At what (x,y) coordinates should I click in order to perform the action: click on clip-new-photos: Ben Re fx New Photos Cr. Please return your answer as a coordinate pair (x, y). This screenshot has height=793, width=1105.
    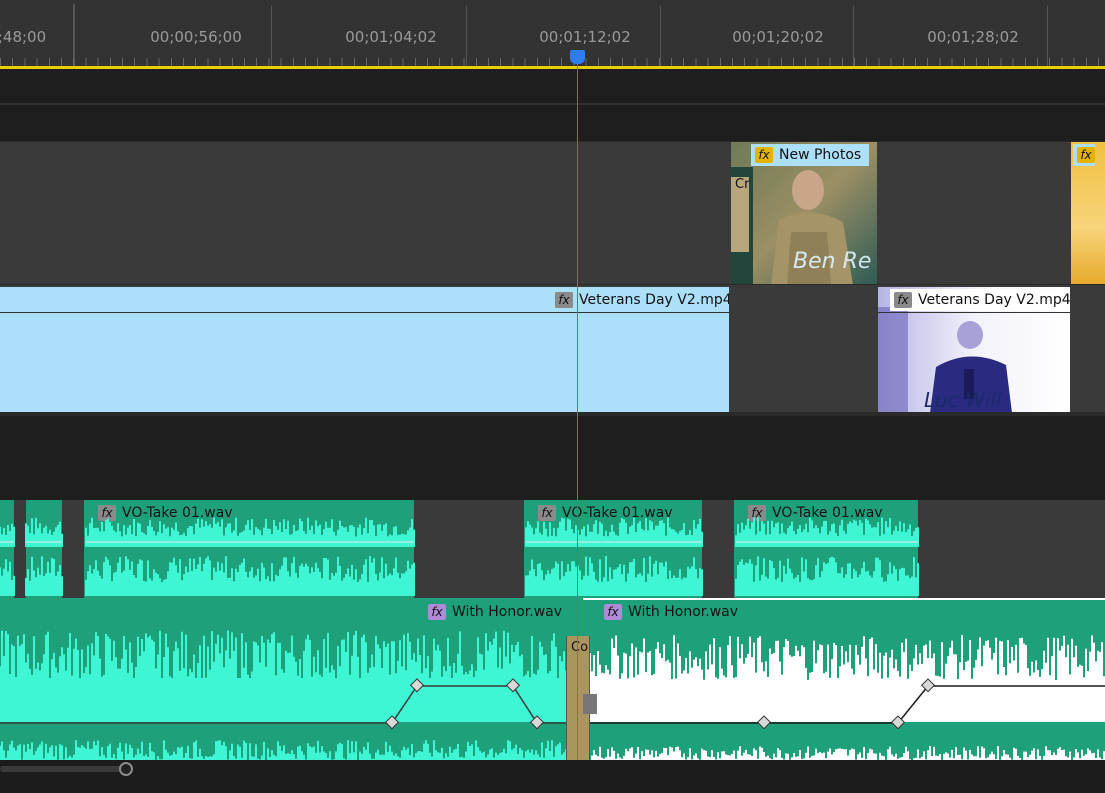
    Looking at the image, I should click on (804, 213).